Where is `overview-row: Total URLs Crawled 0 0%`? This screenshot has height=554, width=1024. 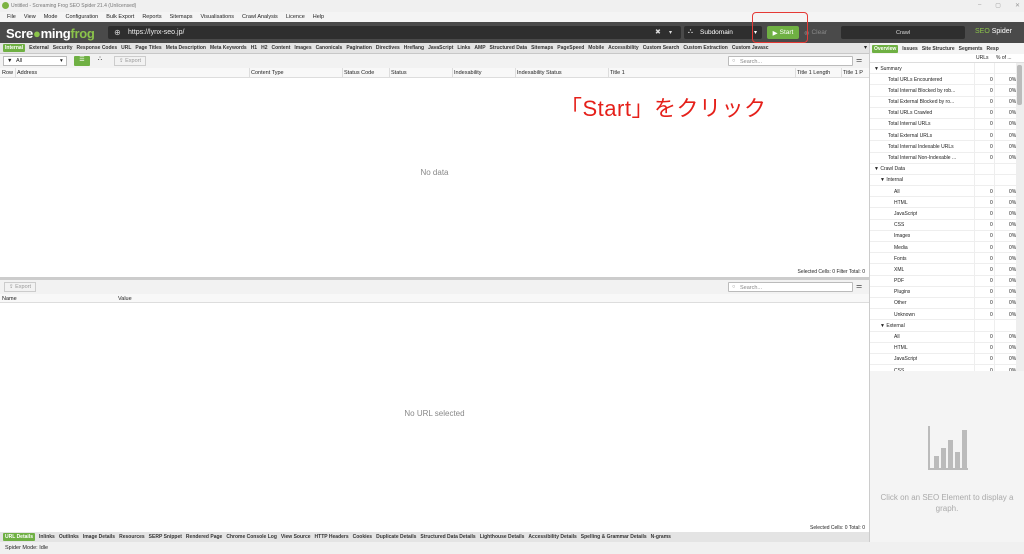 overview-row: Total URLs Crawled 0 0% is located at coordinates (943, 113).